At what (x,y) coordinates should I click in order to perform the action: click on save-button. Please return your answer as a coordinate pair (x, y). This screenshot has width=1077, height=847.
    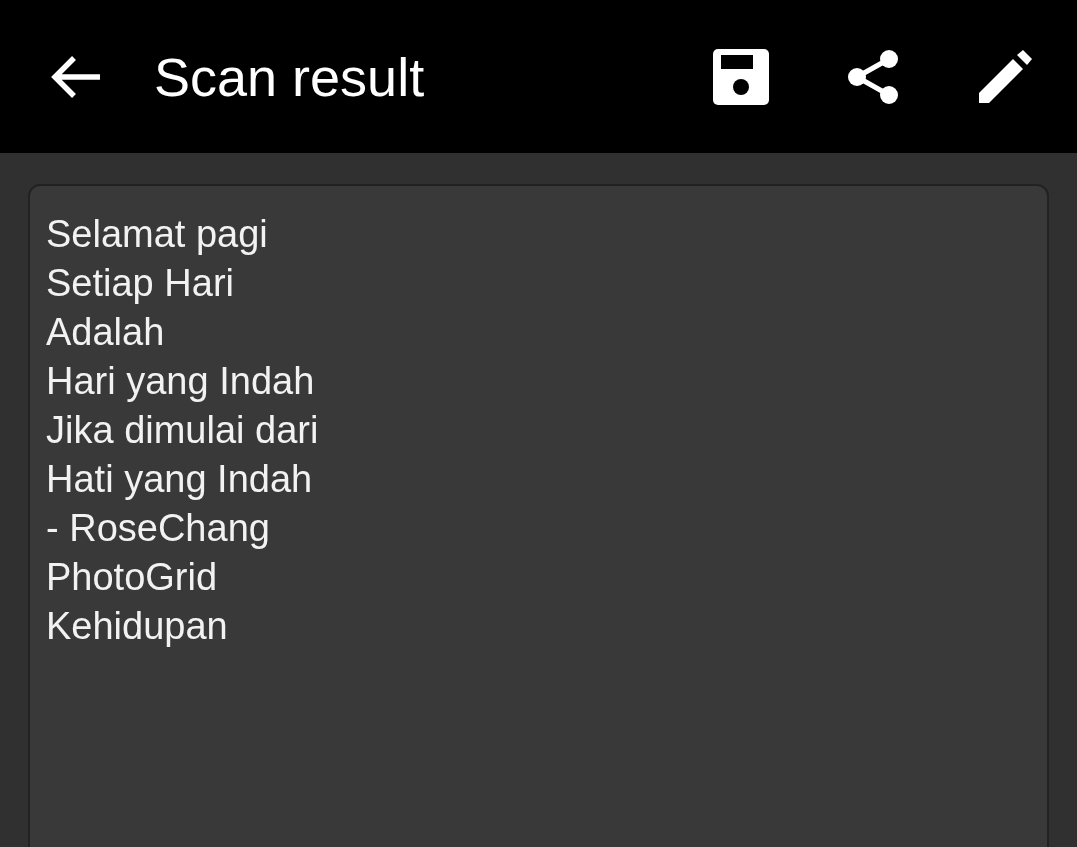
    Looking at the image, I should click on (741, 76).